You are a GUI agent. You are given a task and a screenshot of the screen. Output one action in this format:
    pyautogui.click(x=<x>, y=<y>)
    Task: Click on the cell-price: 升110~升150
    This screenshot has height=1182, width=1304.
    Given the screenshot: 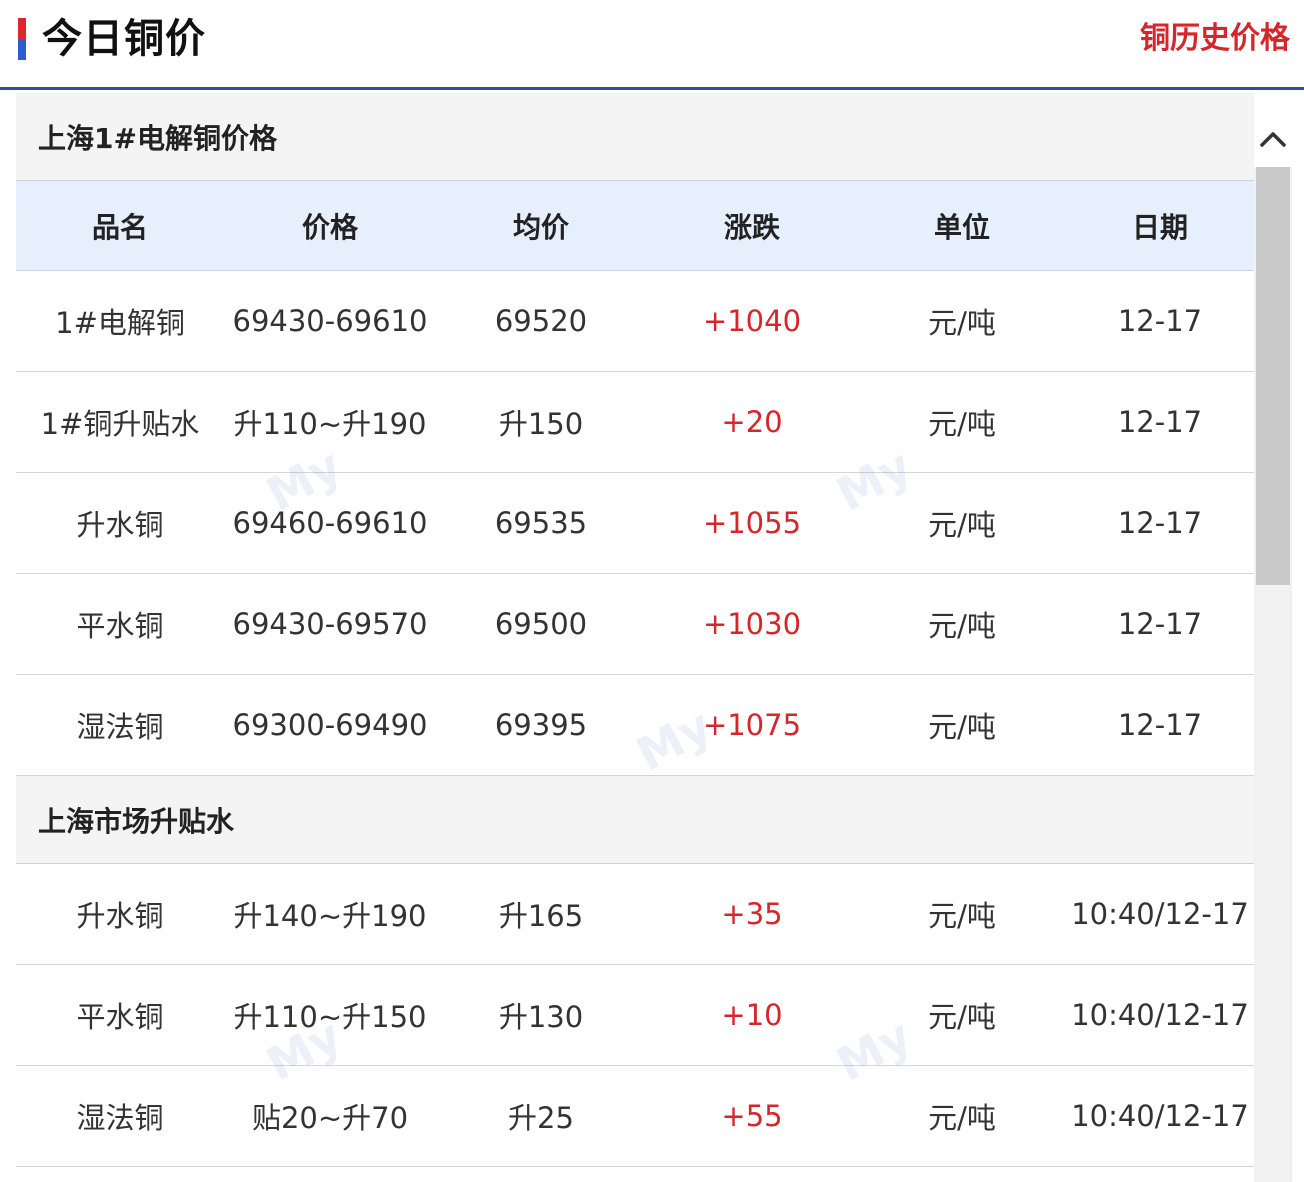 What is the action you would take?
    pyautogui.click(x=330, y=1017)
    